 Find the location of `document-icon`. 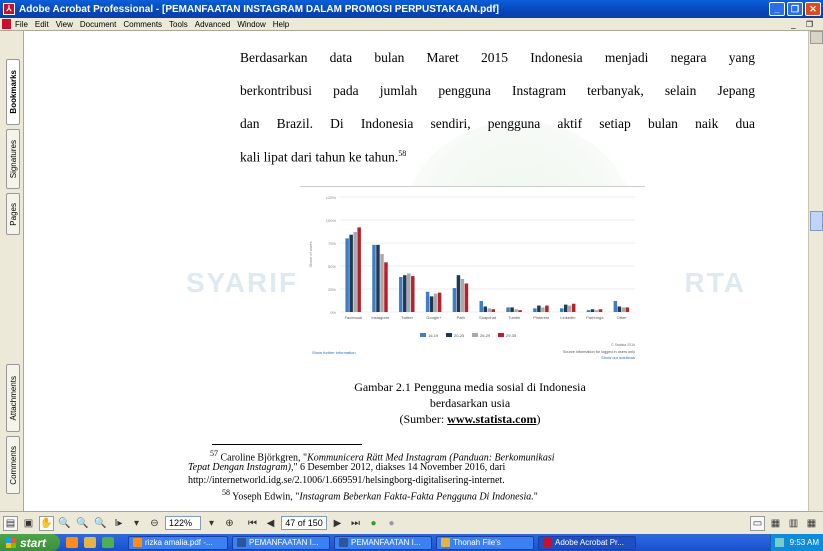

document-icon is located at coordinates (6, 24).